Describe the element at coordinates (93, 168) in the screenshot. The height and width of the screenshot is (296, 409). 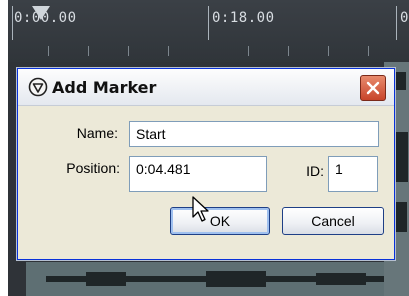
I see `position-label: Position:` at that location.